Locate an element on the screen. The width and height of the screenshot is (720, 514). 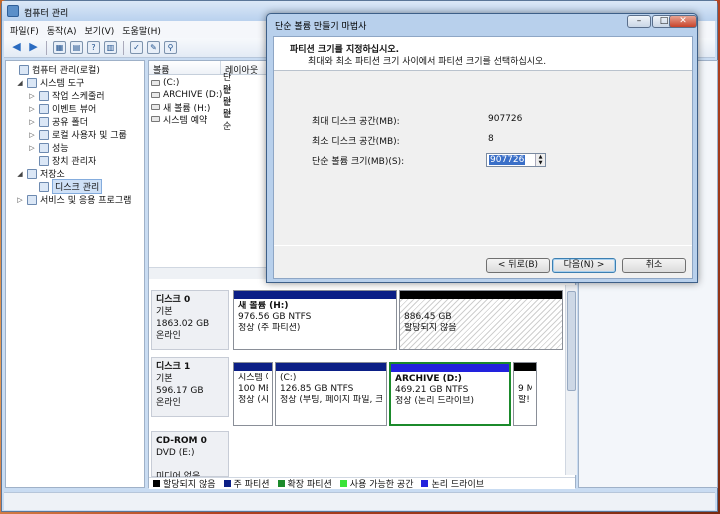
partition-name: ARCHIVE (D:) is located at coordinates (428, 379).